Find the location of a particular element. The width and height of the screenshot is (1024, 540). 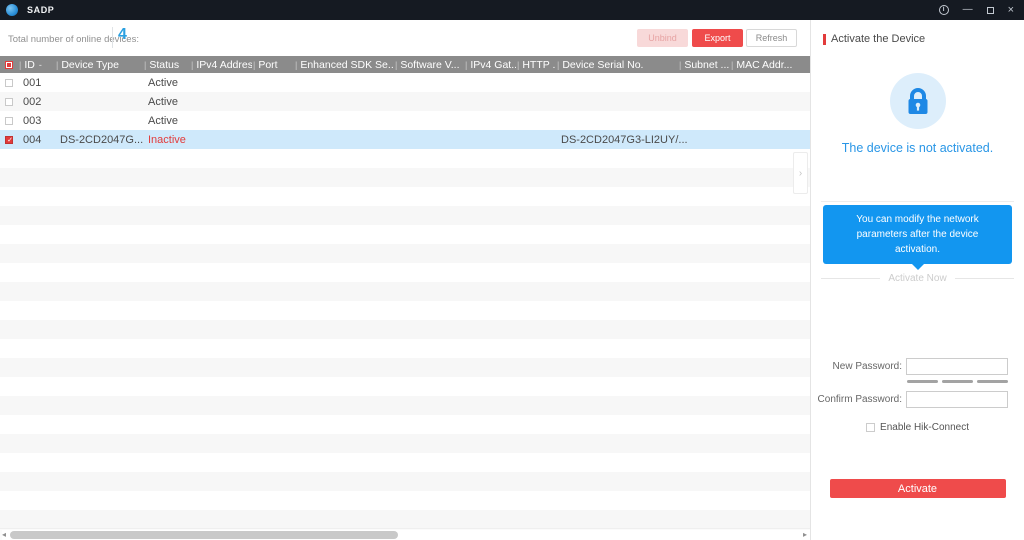

maximize-icon is located at coordinates (992, 8).